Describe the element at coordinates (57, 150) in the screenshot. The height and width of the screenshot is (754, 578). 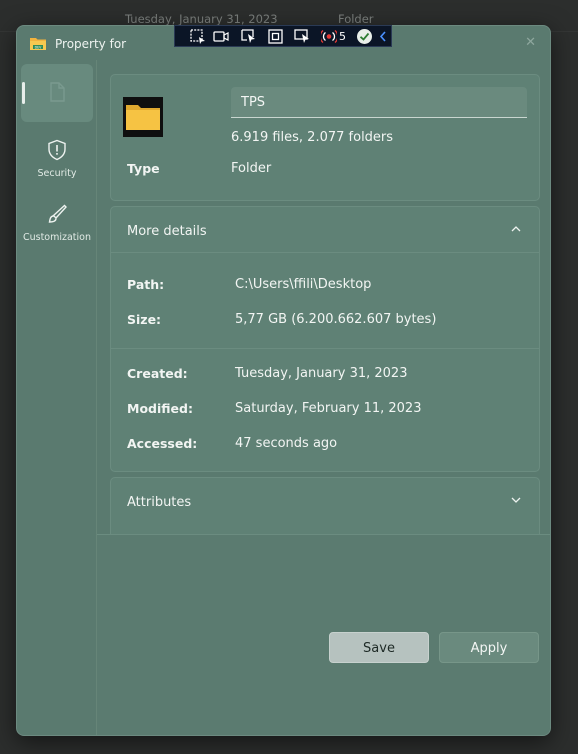
I see `shield-icon` at that location.